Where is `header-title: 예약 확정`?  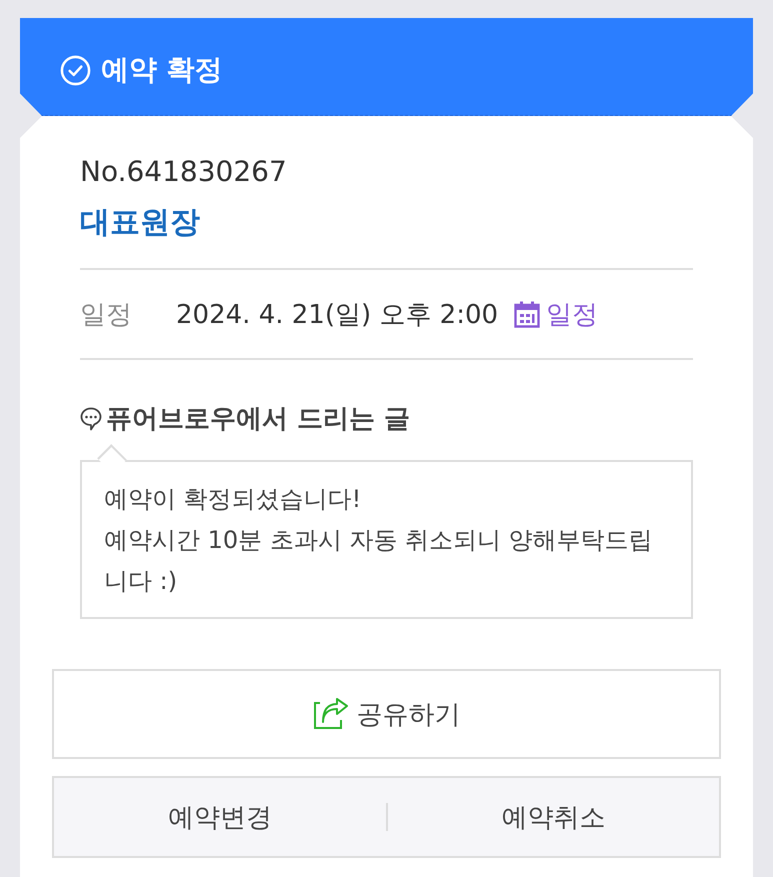
header-title: 예약 확정 is located at coordinates (162, 70).